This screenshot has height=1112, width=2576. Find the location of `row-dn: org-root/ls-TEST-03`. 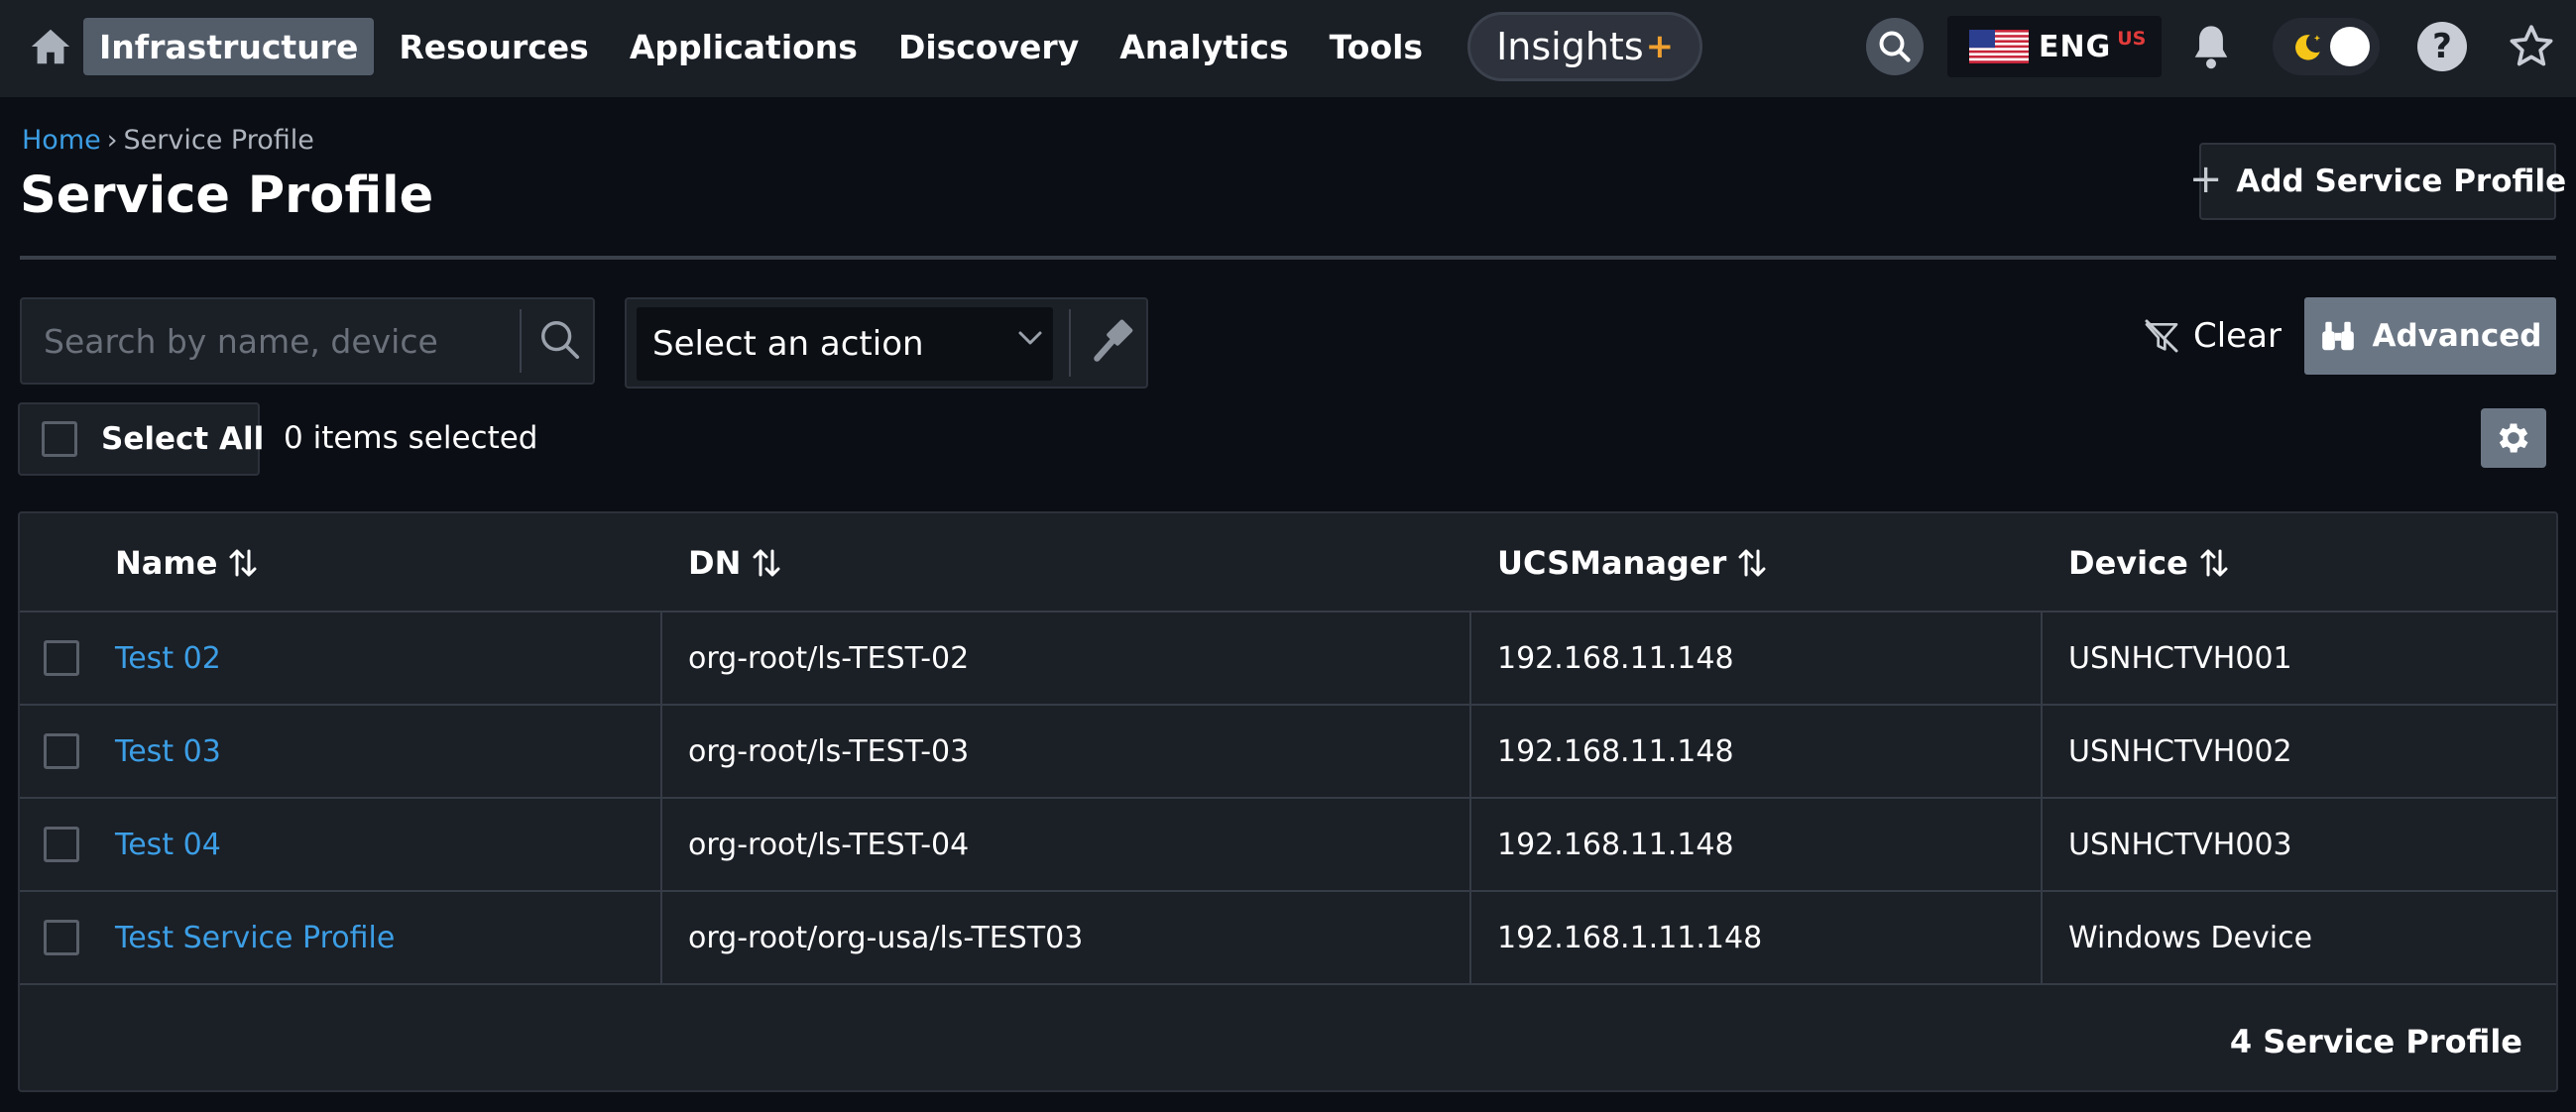

row-dn: org-root/ls-TEST-03 is located at coordinates (829, 751).